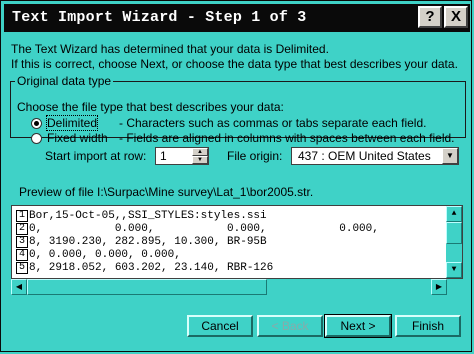 Image resolution: width=474 pixels, height=354 pixels. Describe the element at coordinates (22, 216) in the screenshot. I see `row-number: 1` at that location.